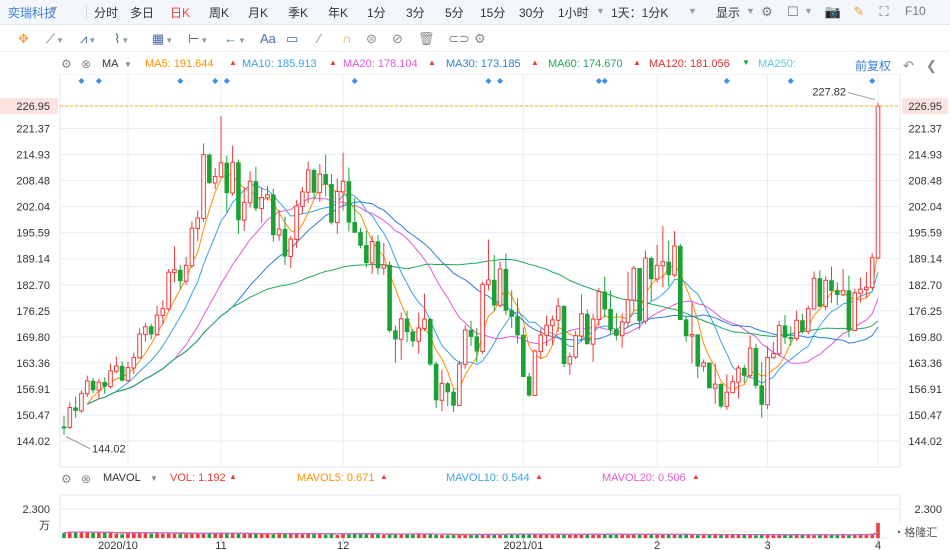  Describe the element at coordinates (639, 12) in the screenshot. I see `period-1day-1min-k: 1天：1分K` at that location.